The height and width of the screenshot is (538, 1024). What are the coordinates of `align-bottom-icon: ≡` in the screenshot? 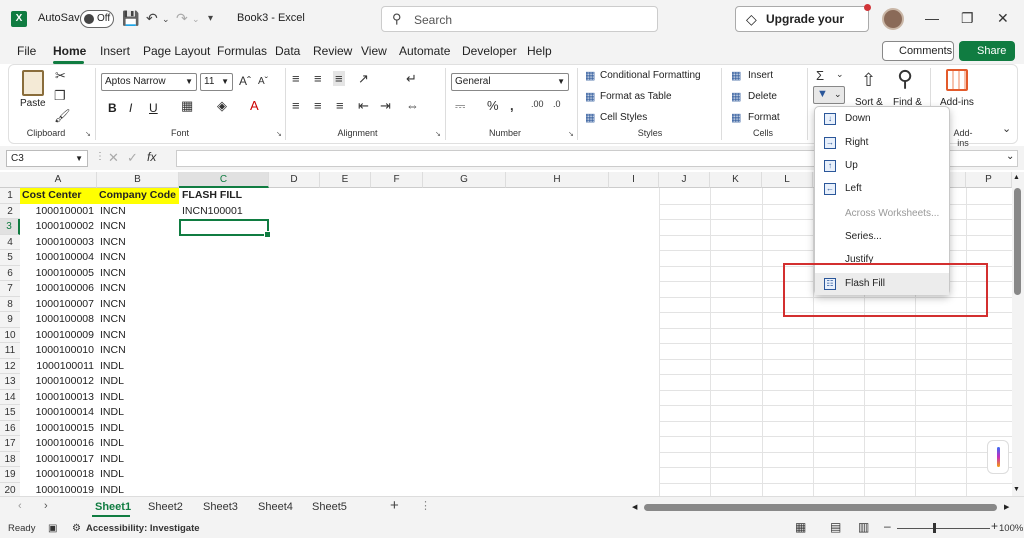 It's located at (339, 78).